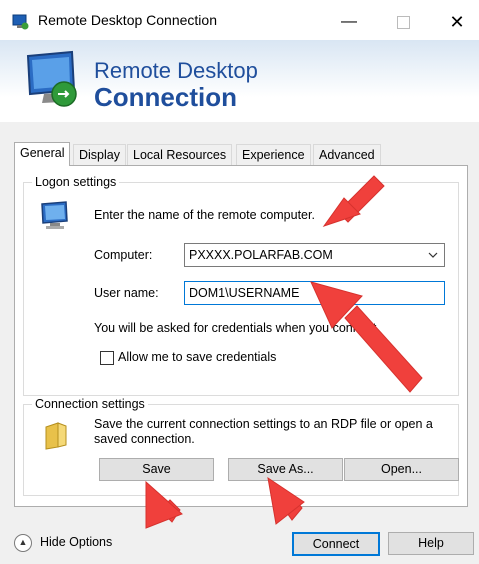 Image resolution: width=479 pixels, height=564 pixels. Describe the element at coordinates (56, 436) in the screenshot. I see `folder-icon` at that location.